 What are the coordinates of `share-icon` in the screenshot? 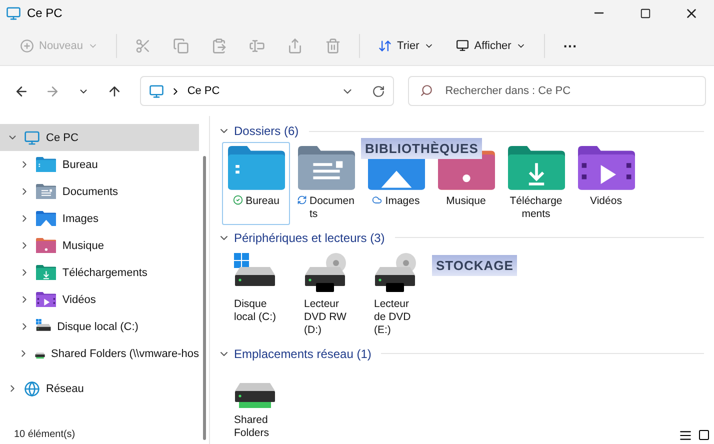 It's located at (295, 46).